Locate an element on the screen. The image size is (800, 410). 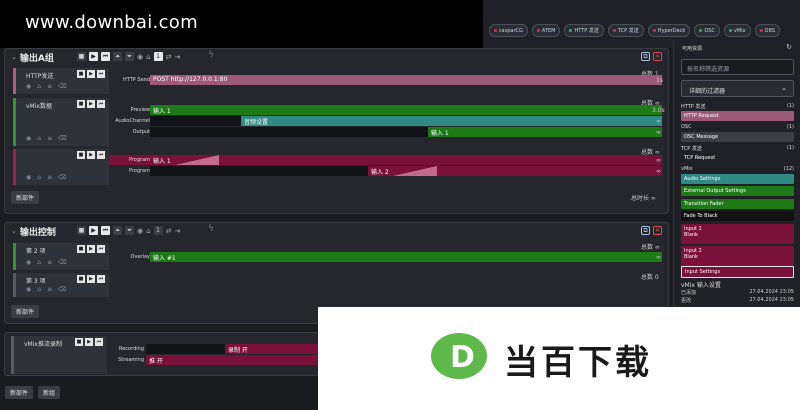
resource-osc-message: OSC Message is located at coordinates (737, 137).